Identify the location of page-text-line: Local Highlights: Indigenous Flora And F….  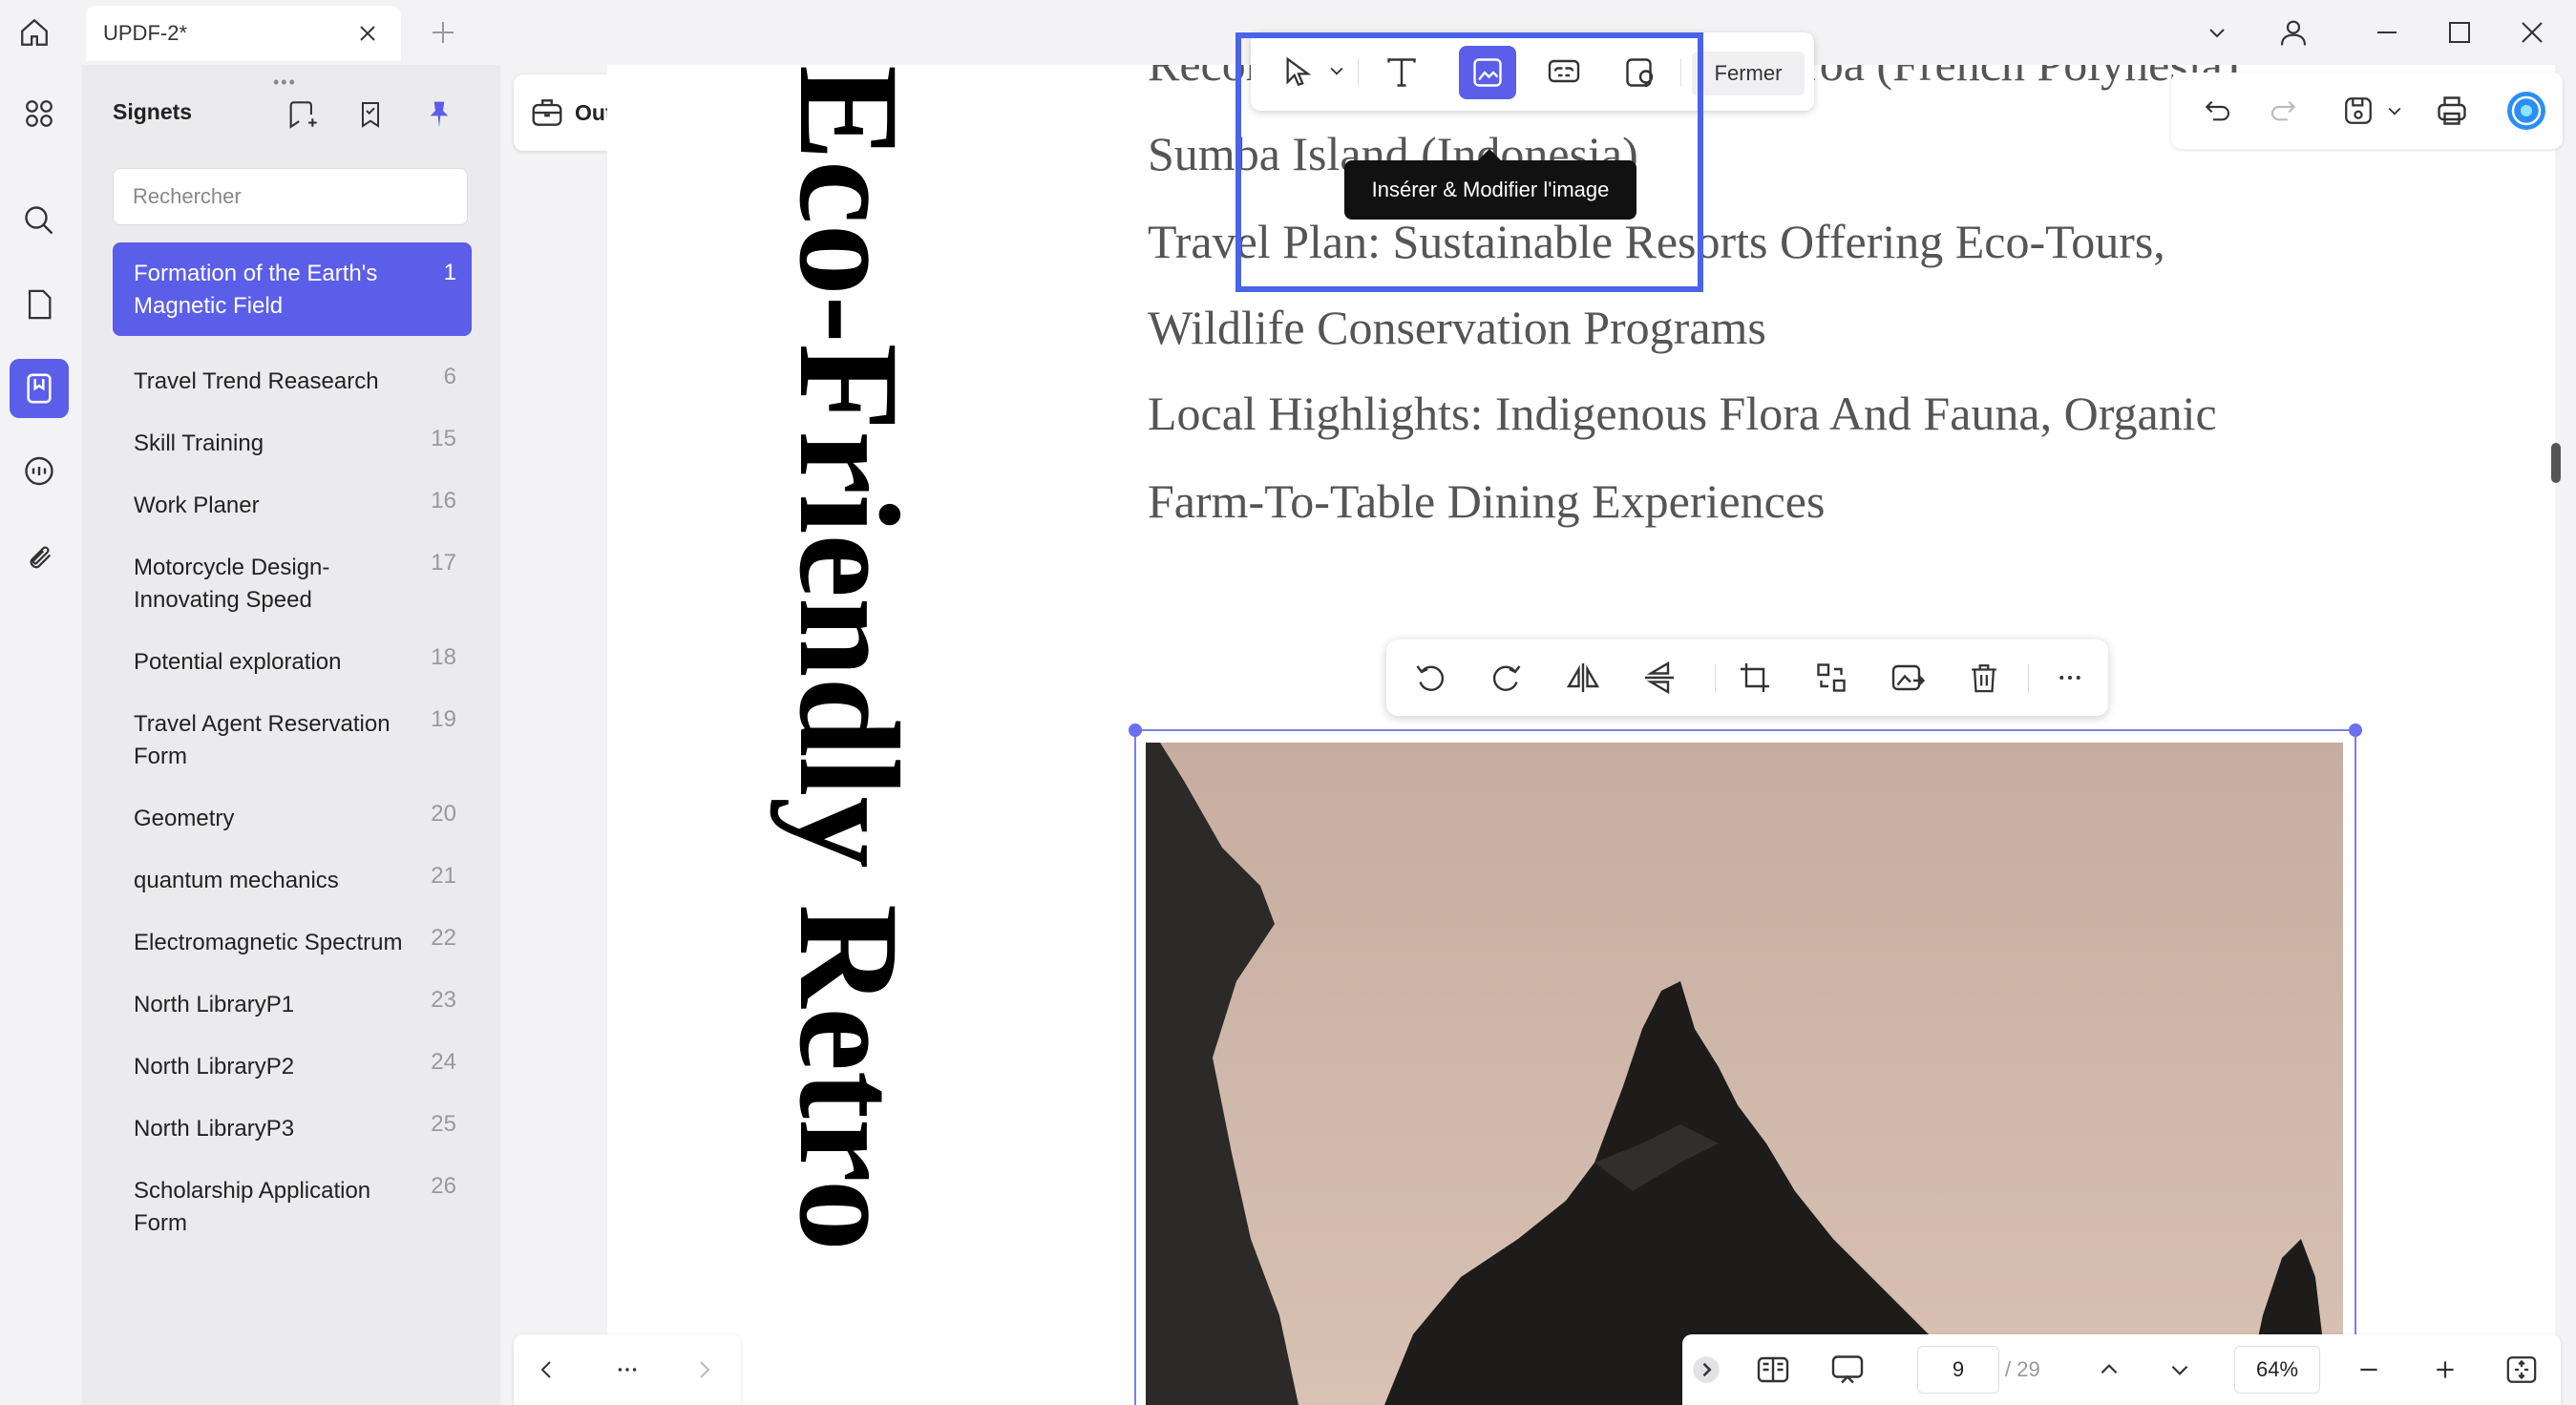
(1682, 414).